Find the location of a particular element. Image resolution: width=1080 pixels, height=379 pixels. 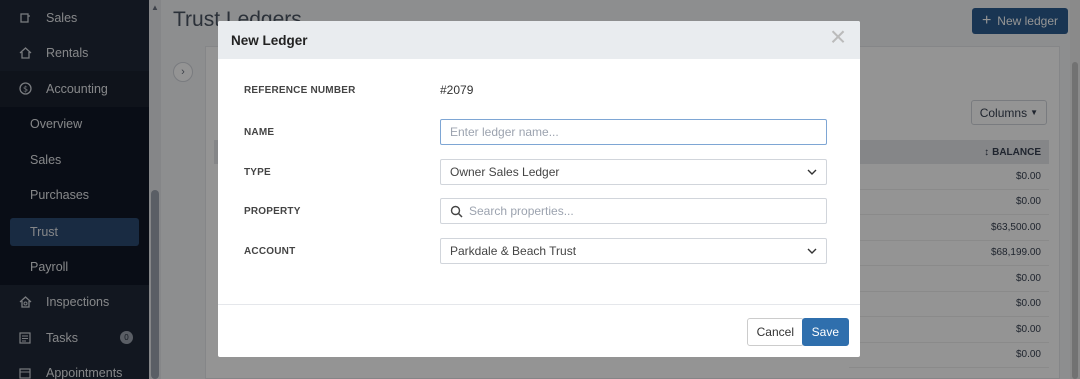

type-select: Owner Sales Ledger is located at coordinates (633, 172).